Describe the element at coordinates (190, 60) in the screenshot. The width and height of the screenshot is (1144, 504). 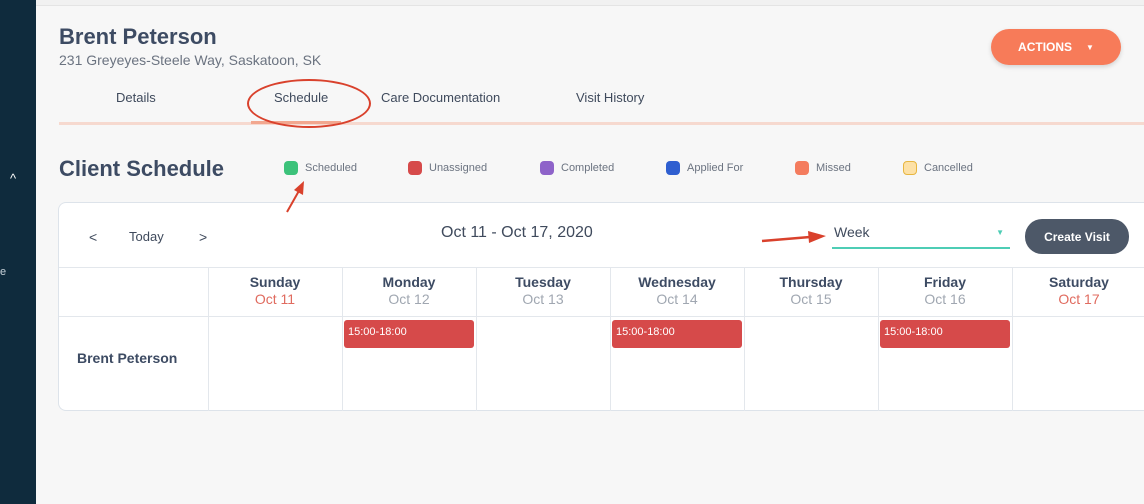
I see `client-address: 231 Greyeyes-Steele Way, Saskatoon, SK` at that location.